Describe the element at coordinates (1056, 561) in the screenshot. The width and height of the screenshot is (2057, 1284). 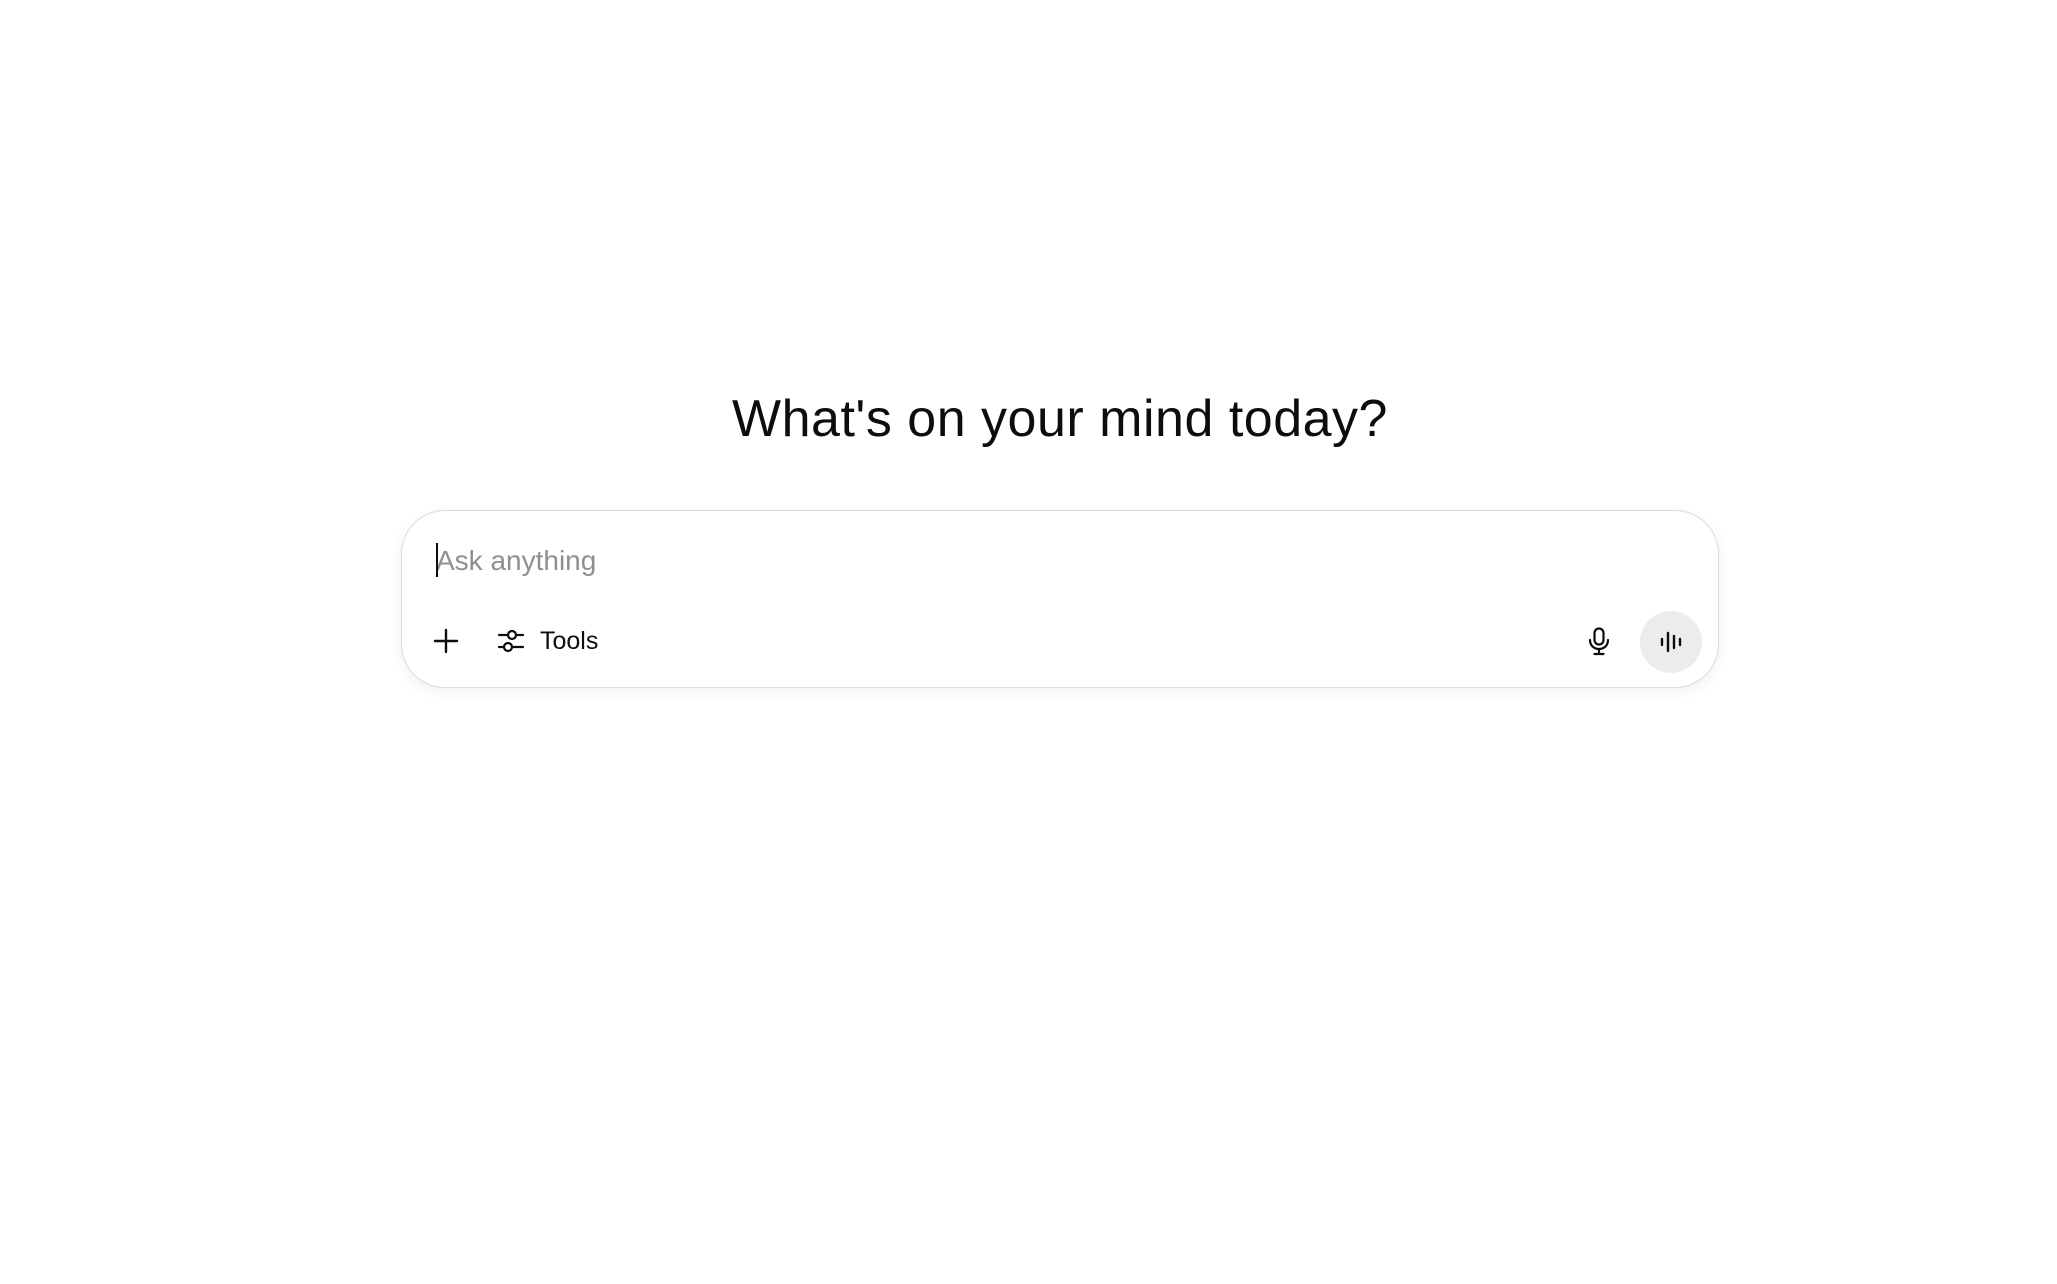
I see `prompt-input` at that location.